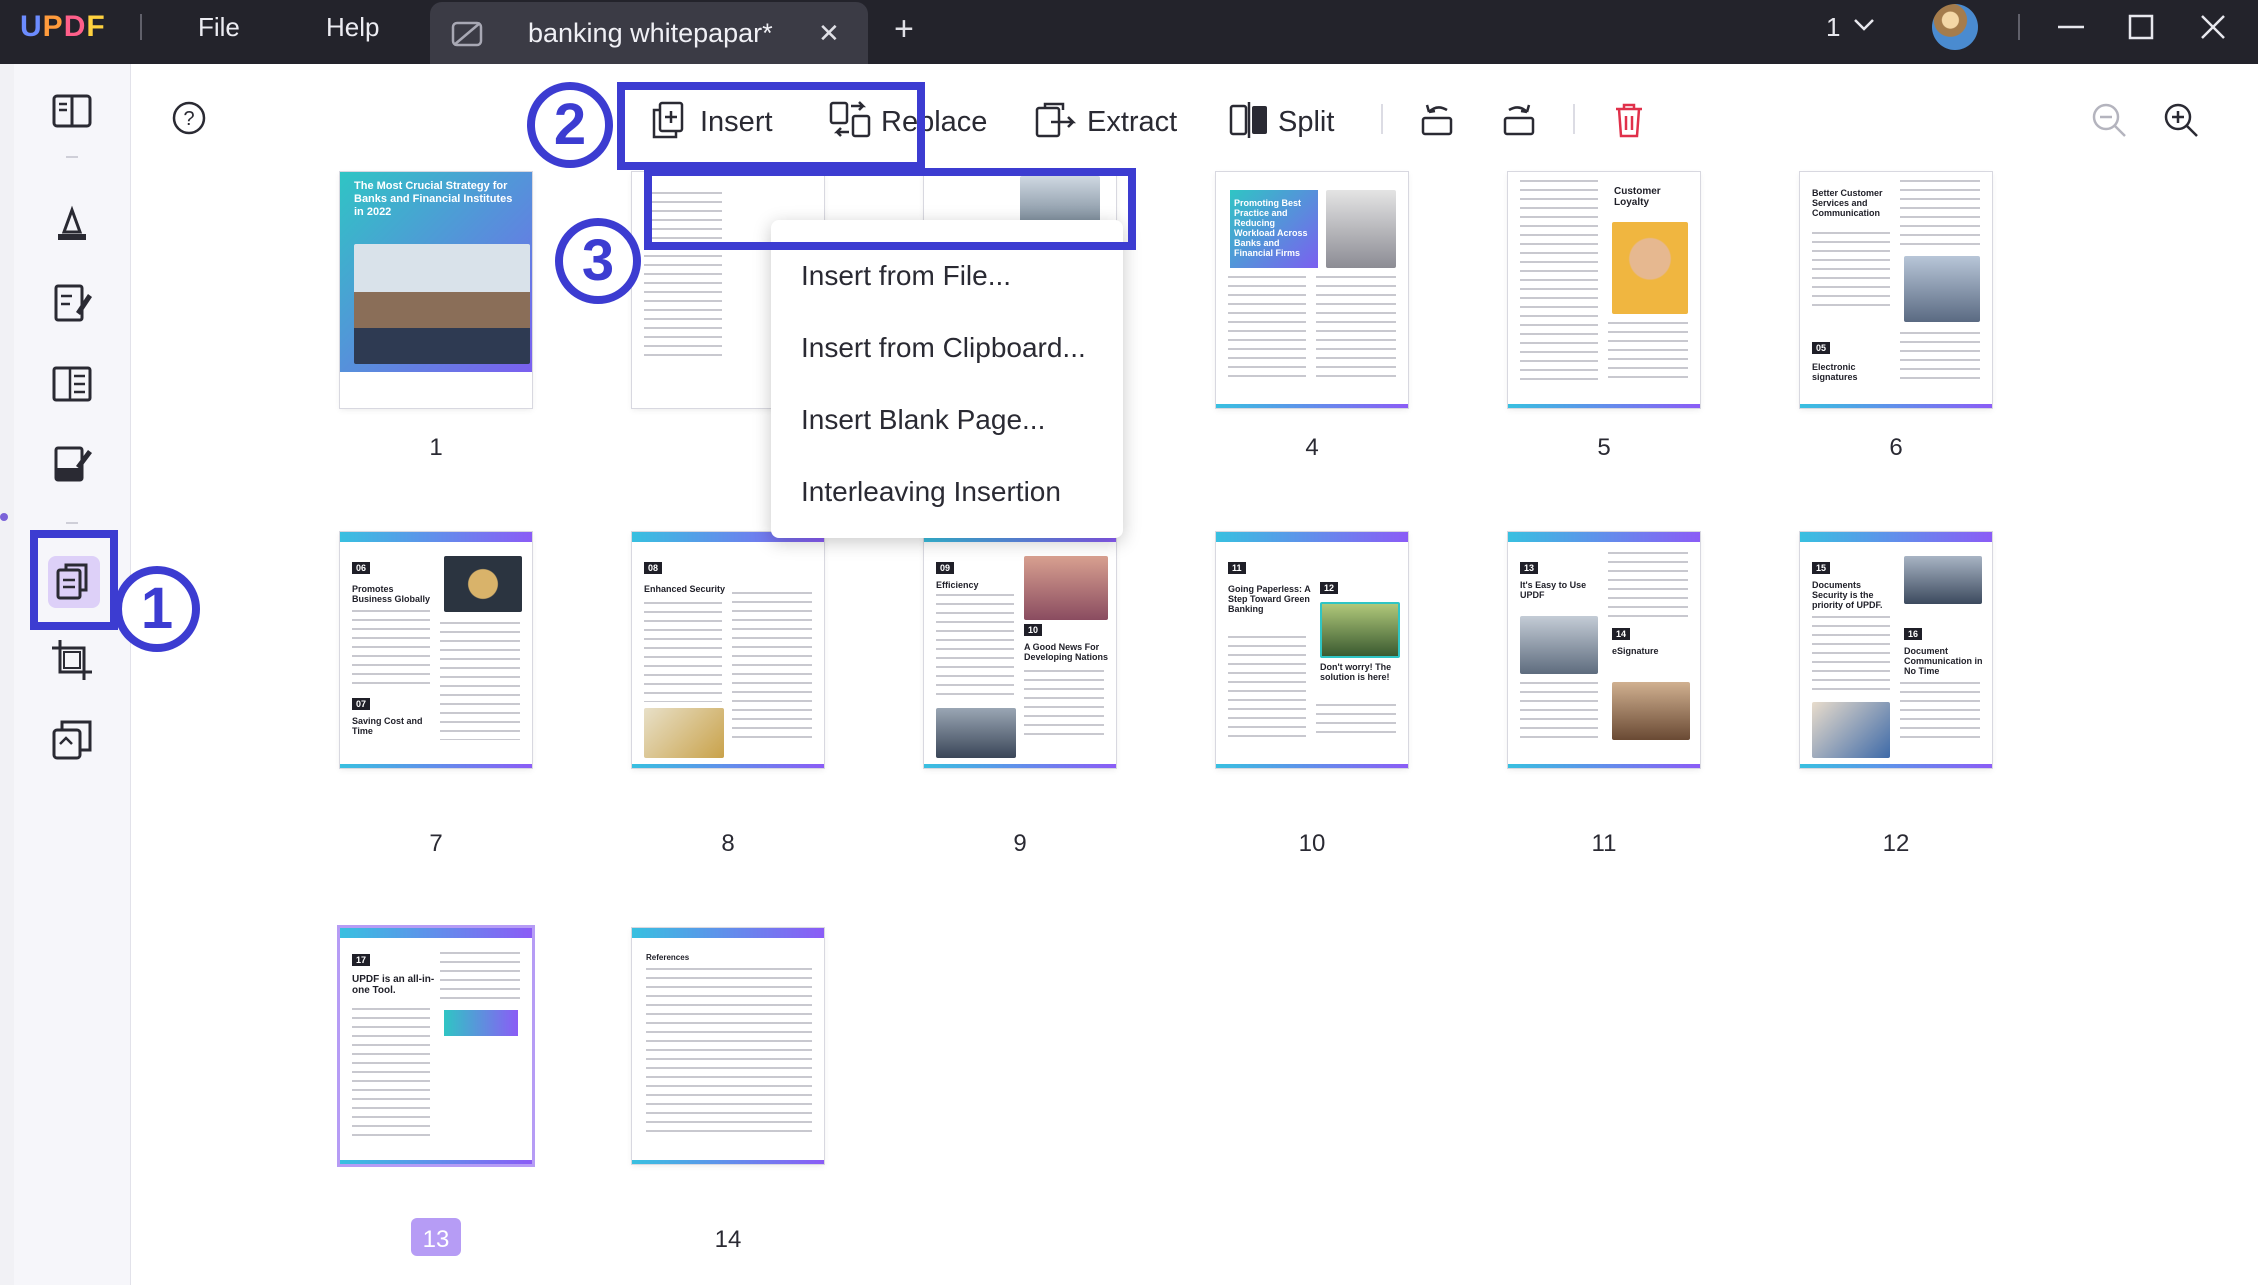 The image size is (2258, 1285). What do you see at coordinates (352, 27) in the screenshot?
I see `menu-help: Help` at bounding box center [352, 27].